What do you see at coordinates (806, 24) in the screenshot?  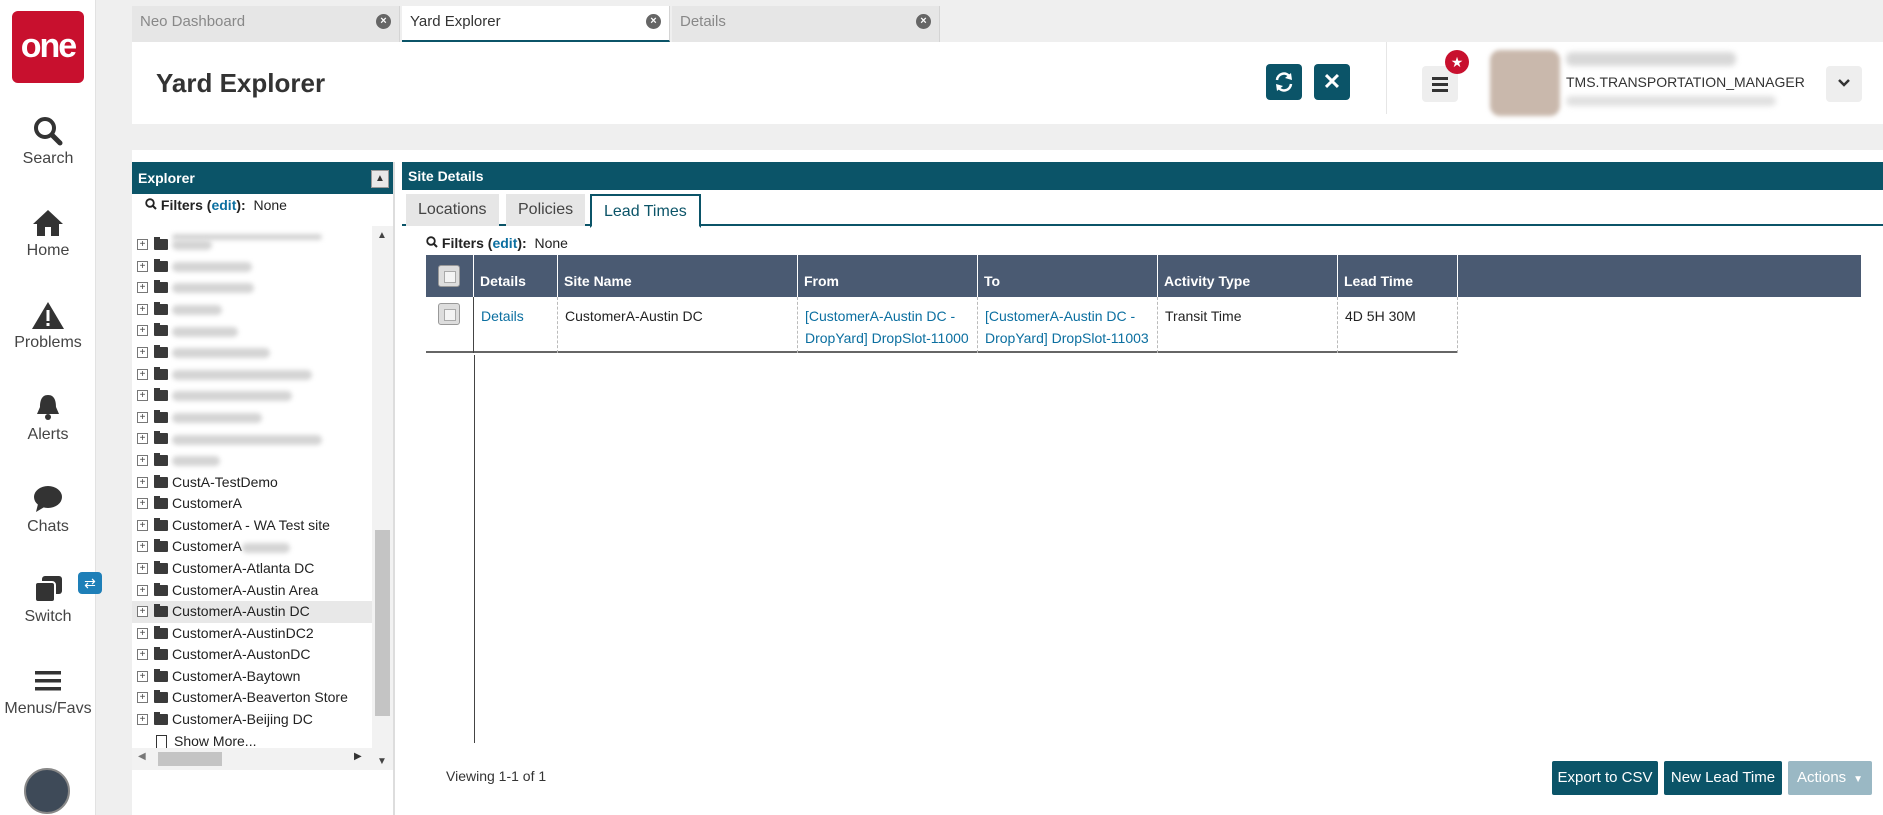 I see `tab-details: Details ×` at bounding box center [806, 24].